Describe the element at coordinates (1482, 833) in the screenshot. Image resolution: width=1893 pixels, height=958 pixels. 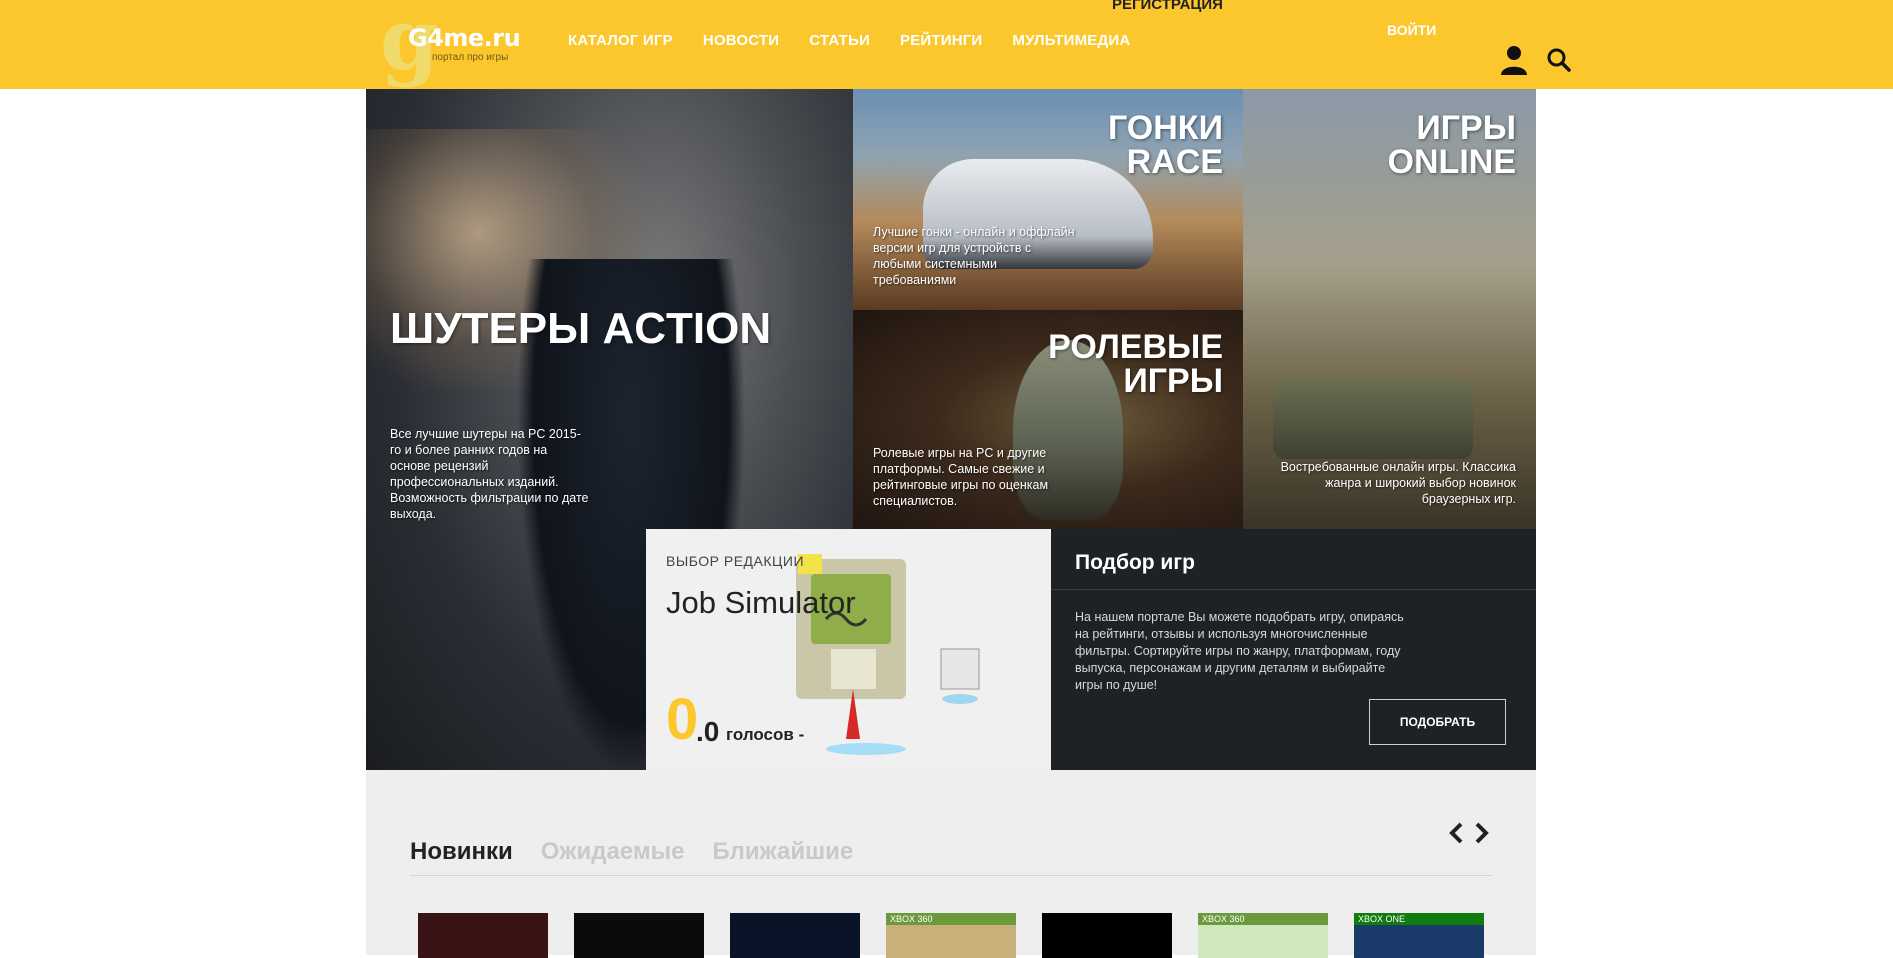
I see `chevron-right-icon` at that location.